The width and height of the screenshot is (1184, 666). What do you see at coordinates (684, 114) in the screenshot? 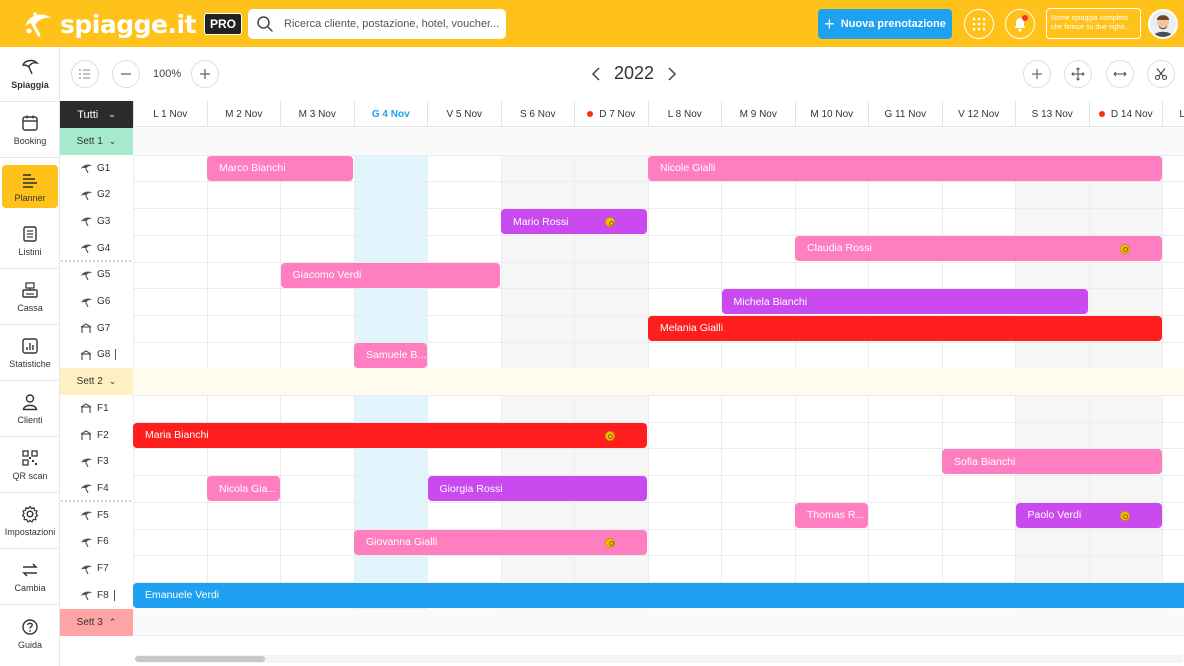
I see `day-header: L 8 Nov` at bounding box center [684, 114].